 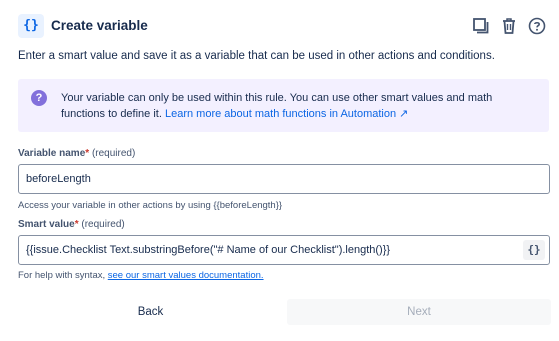 I want to click on variable-name-value: beforeLength, so click(x=58, y=179).